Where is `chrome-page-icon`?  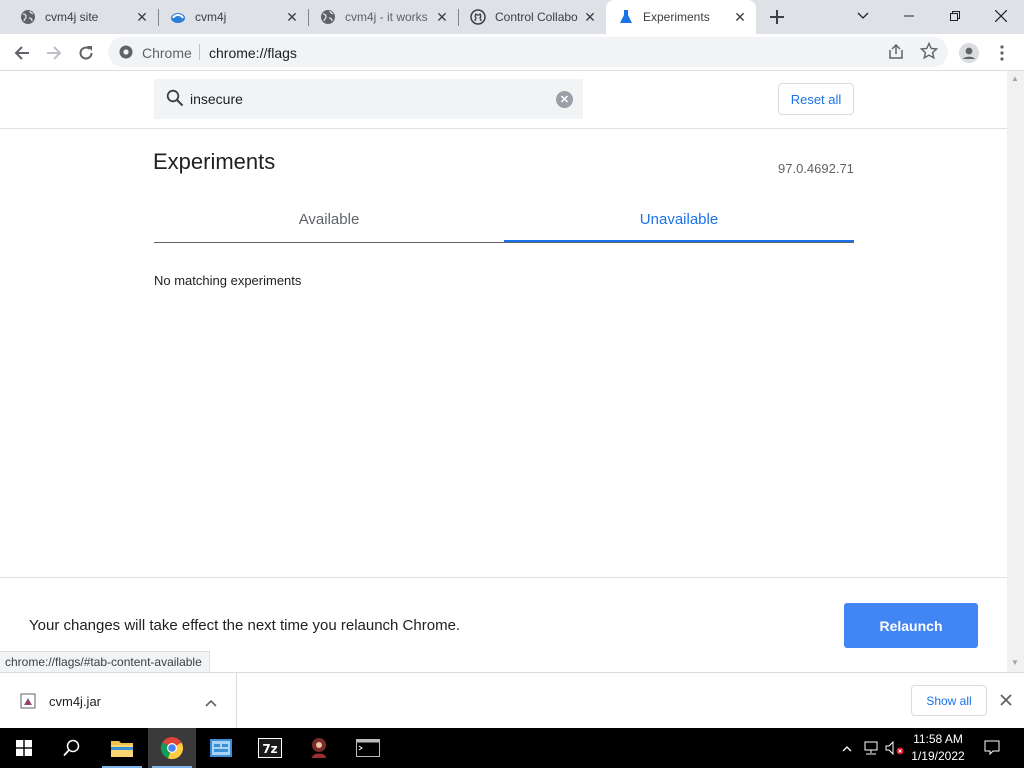
chrome-page-icon is located at coordinates (126, 54).